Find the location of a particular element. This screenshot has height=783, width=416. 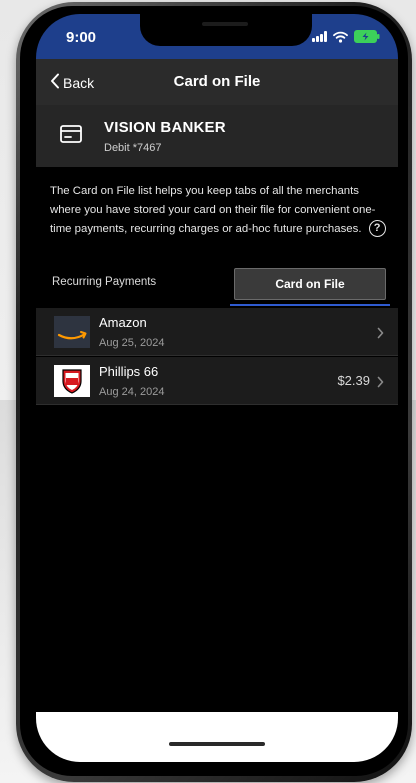

signal-icon is located at coordinates (319, 36).